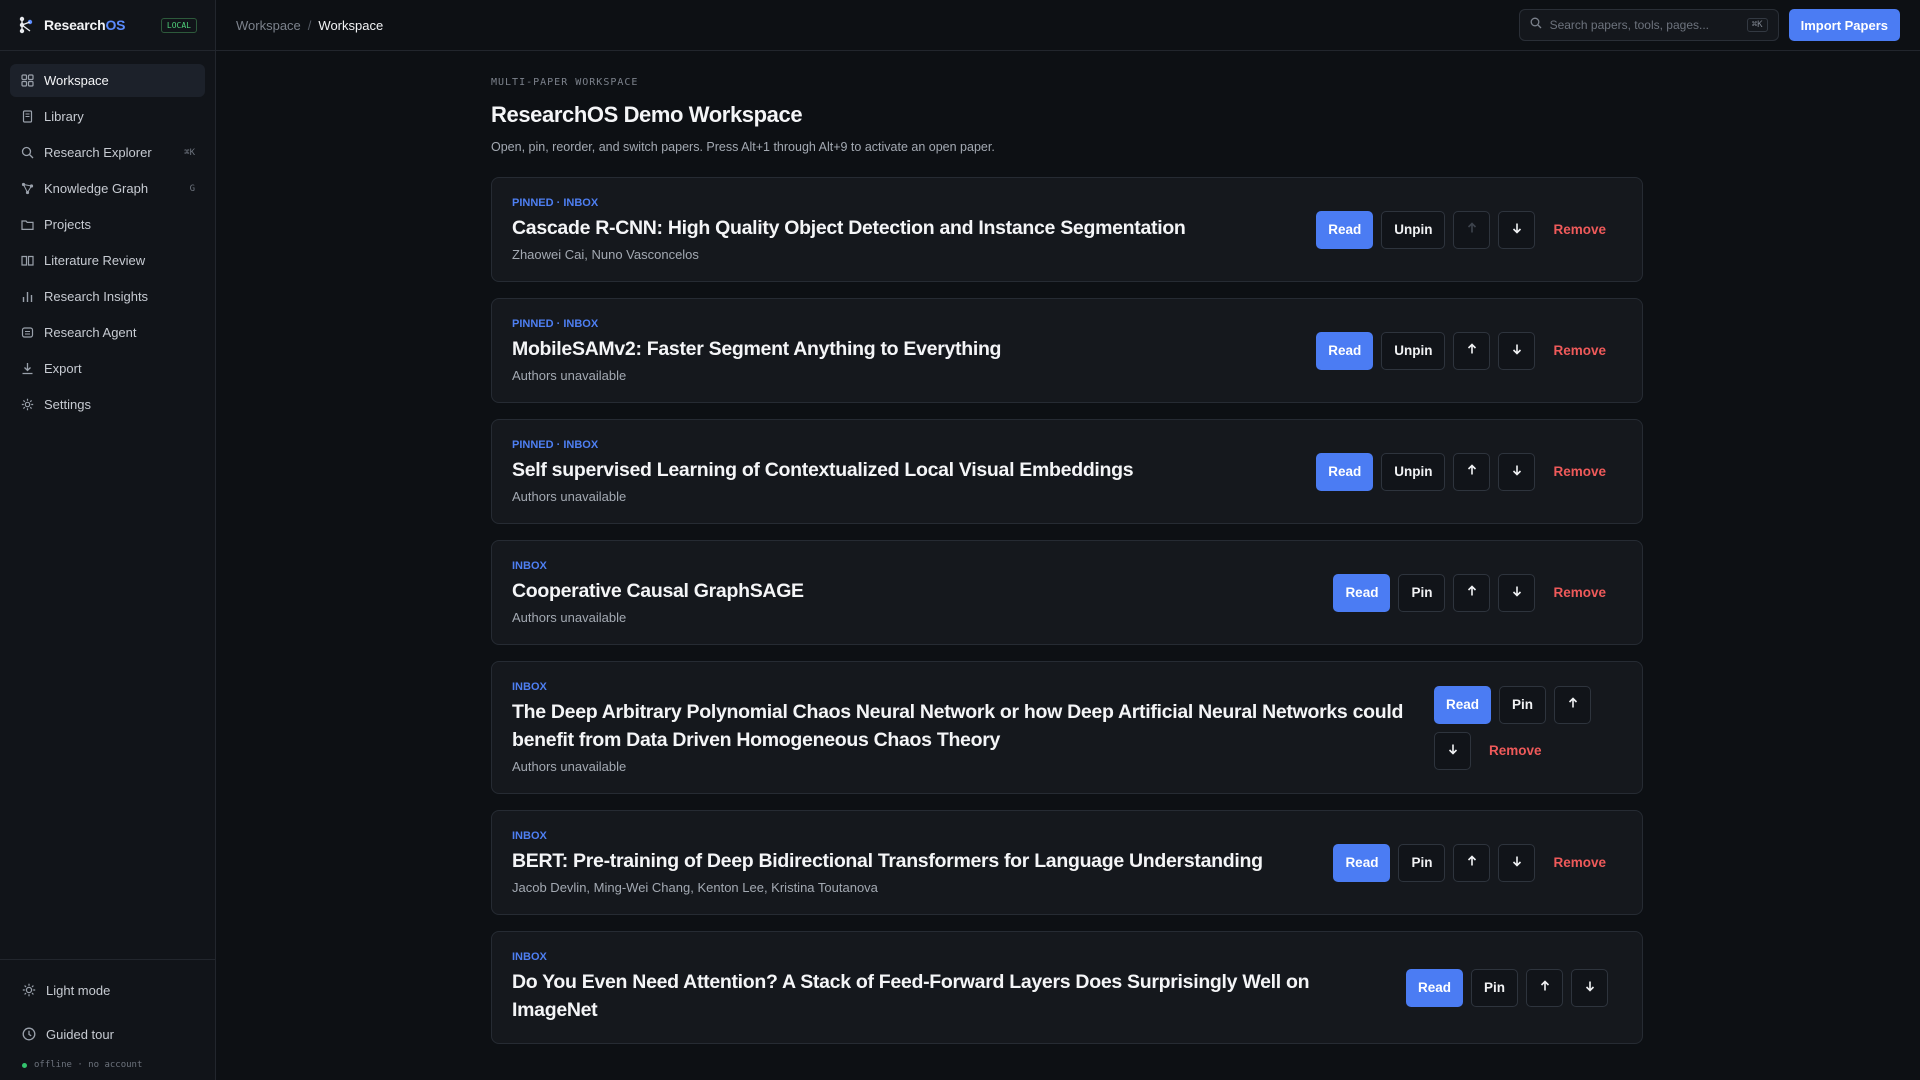 The height and width of the screenshot is (1080, 1920). I want to click on bot-icon, so click(27, 333).